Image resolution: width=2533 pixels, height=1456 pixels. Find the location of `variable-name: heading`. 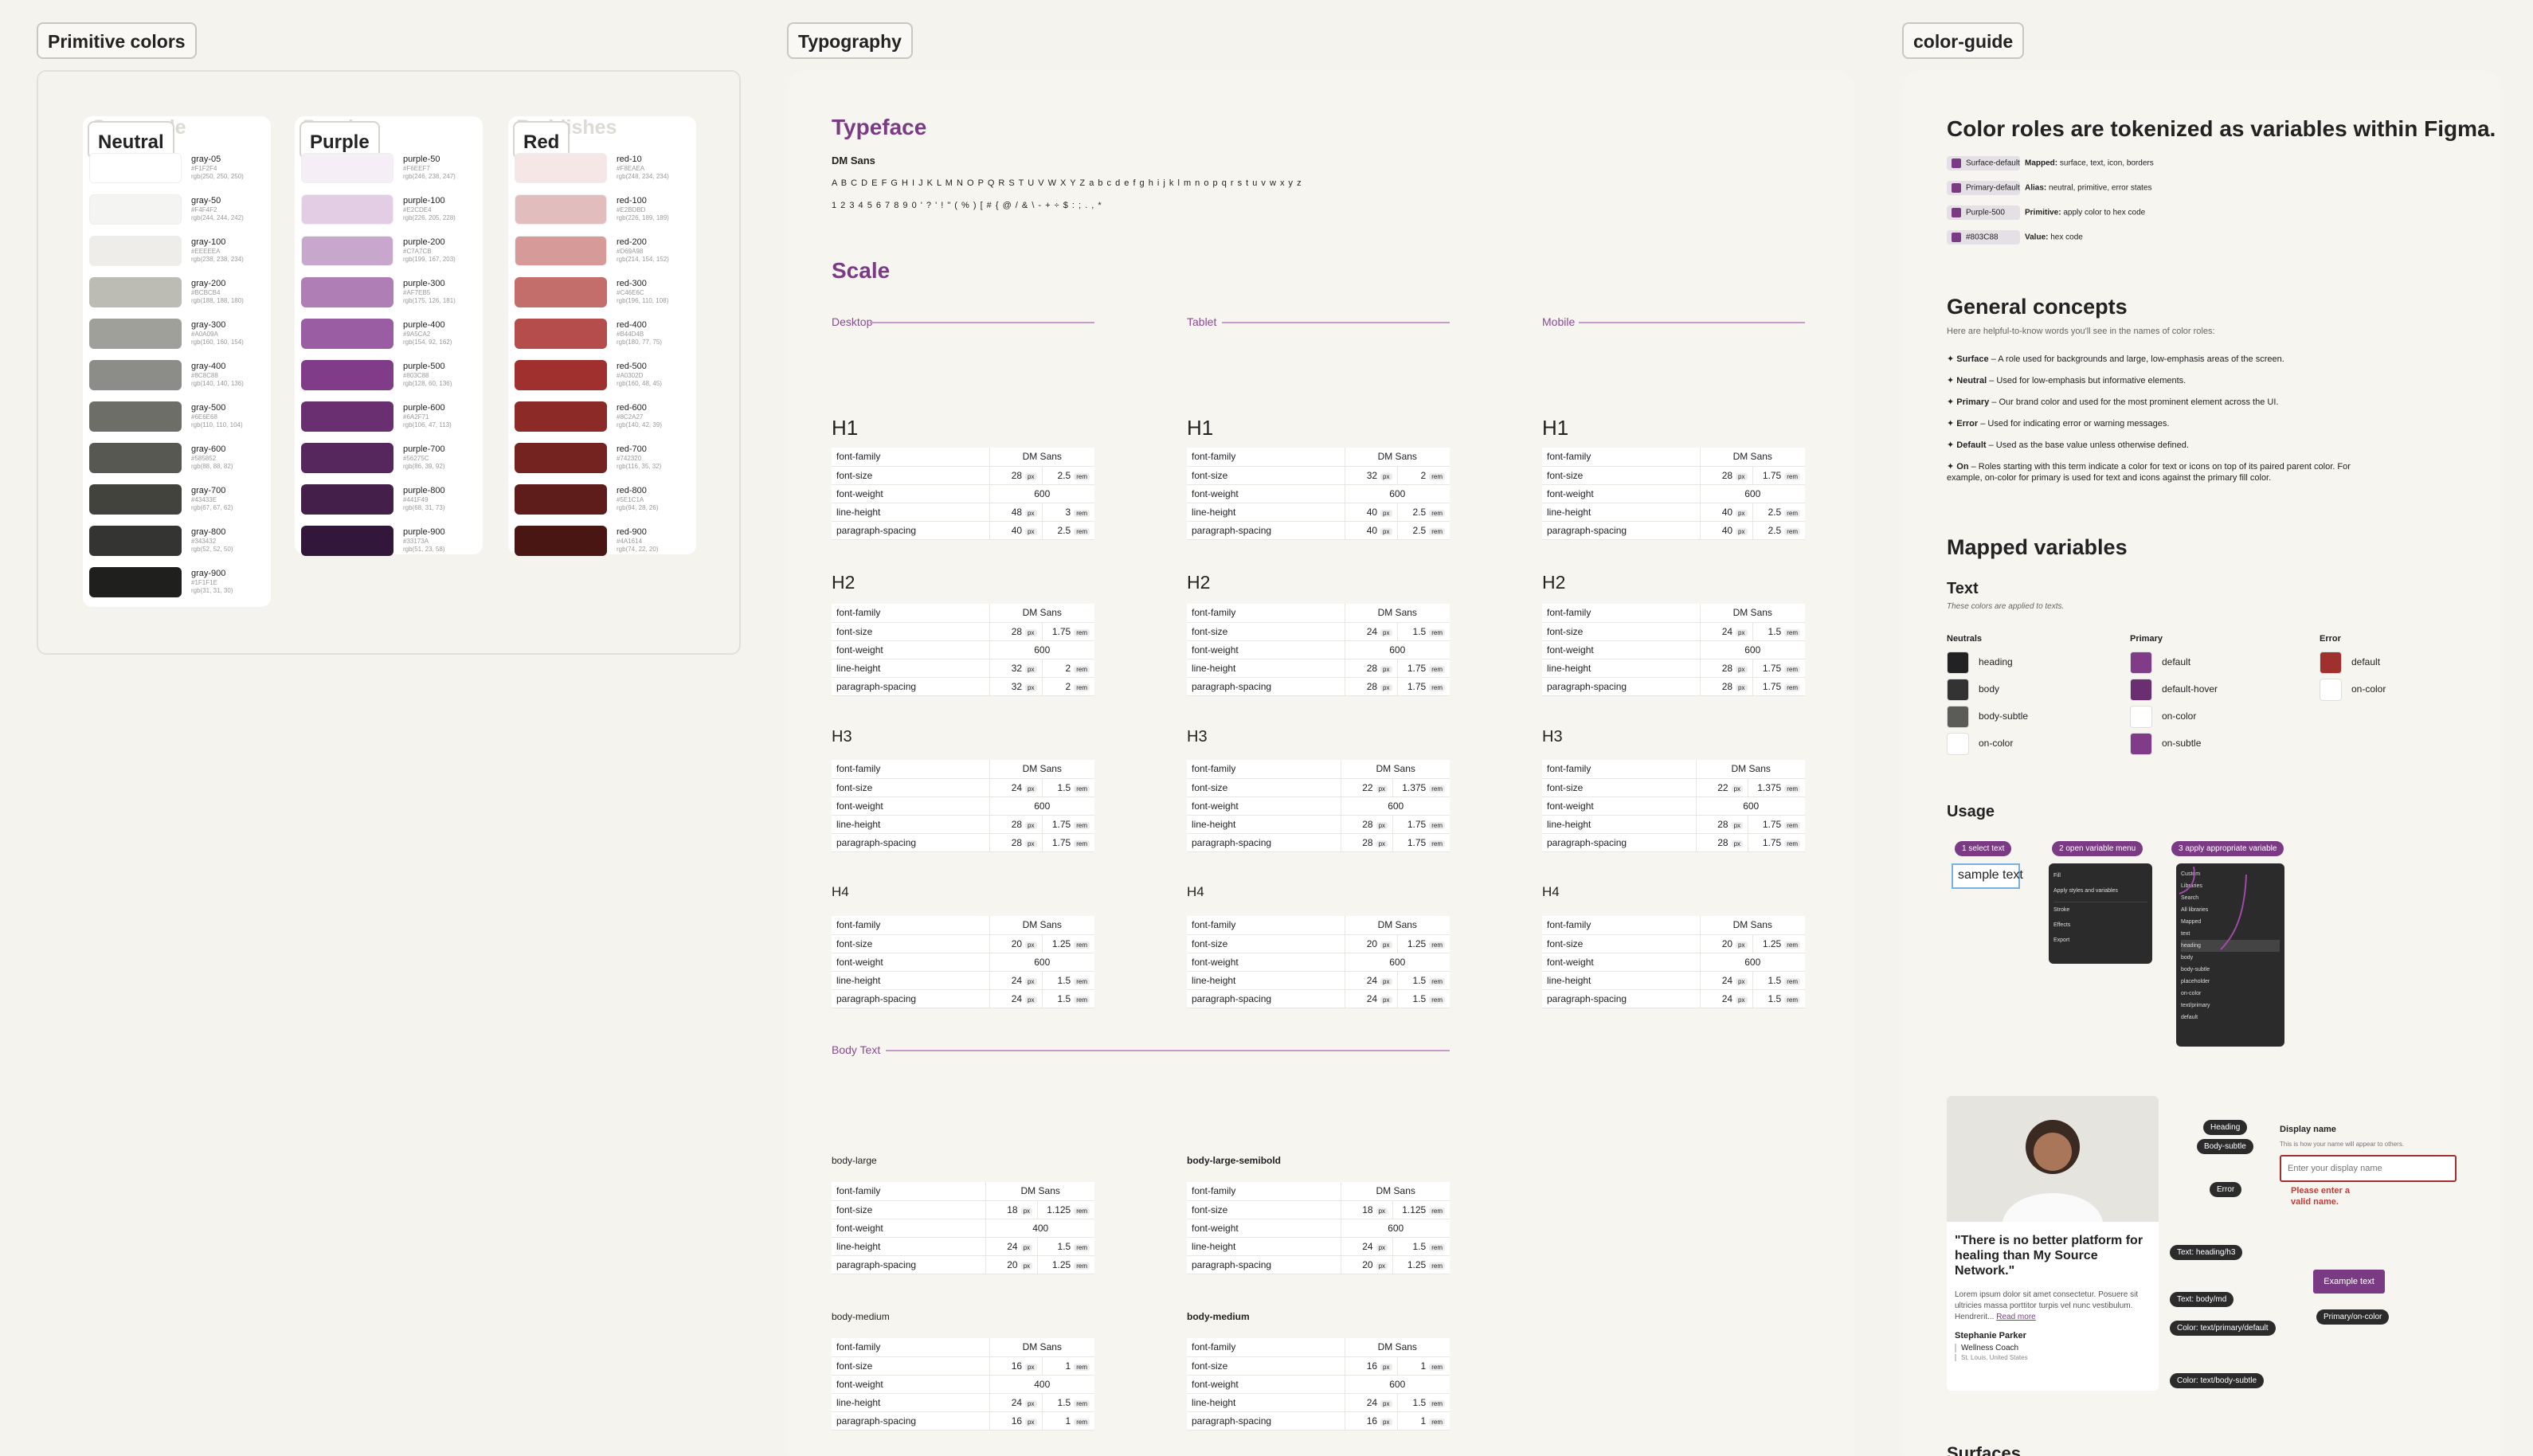

variable-name: heading is located at coordinates (1996, 662).